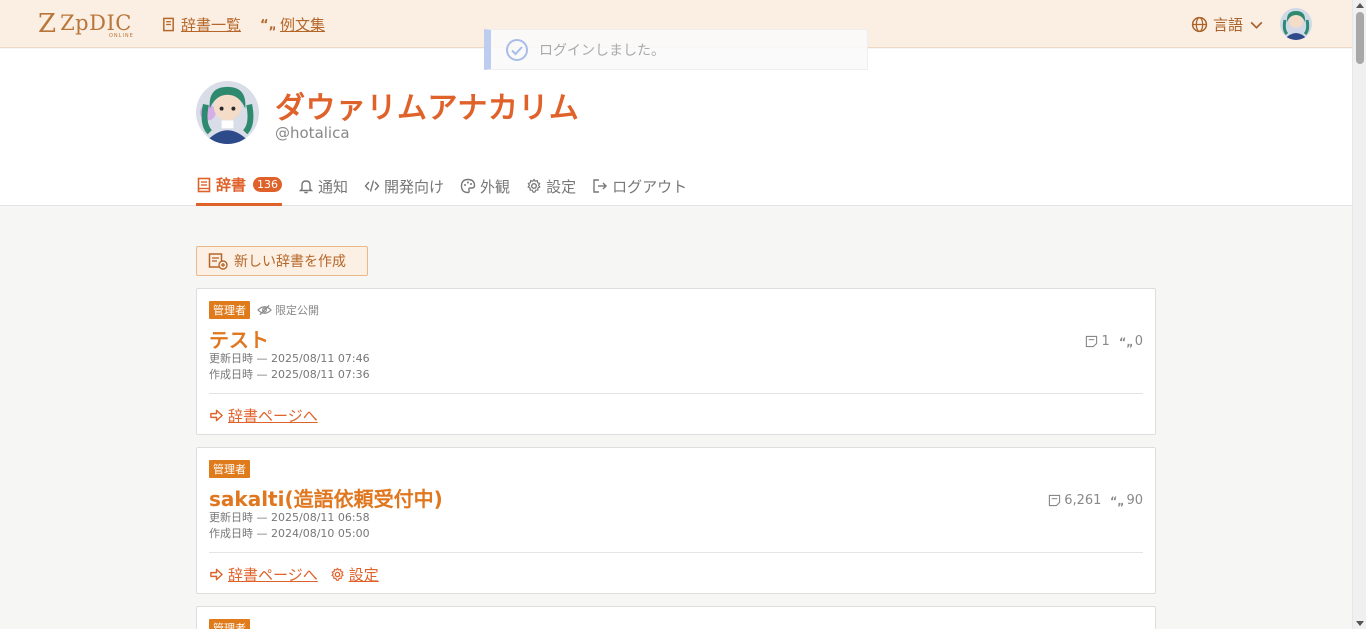  Describe the element at coordinates (1134, 500) in the screenshot. I see `example-count-value: 90` at that location.